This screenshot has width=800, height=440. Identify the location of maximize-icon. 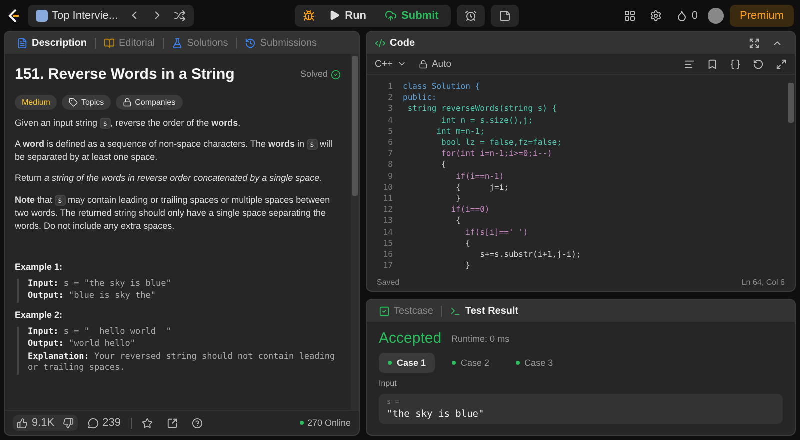
(781, 64).